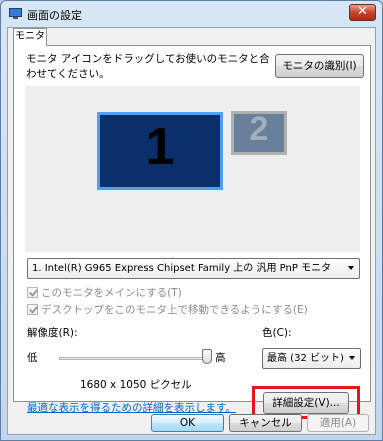 Image resolution: width=383 pixels, height=441 pixels. Describe the element at coordinates (277, 333) in the screenshot. I see `color-label: 色(C):` at that location.